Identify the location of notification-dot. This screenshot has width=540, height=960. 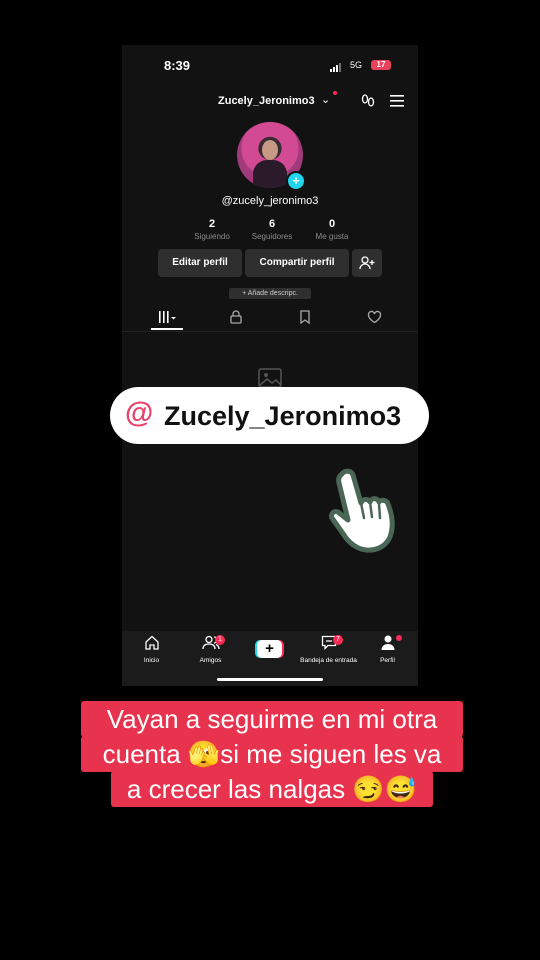
(335, 93).